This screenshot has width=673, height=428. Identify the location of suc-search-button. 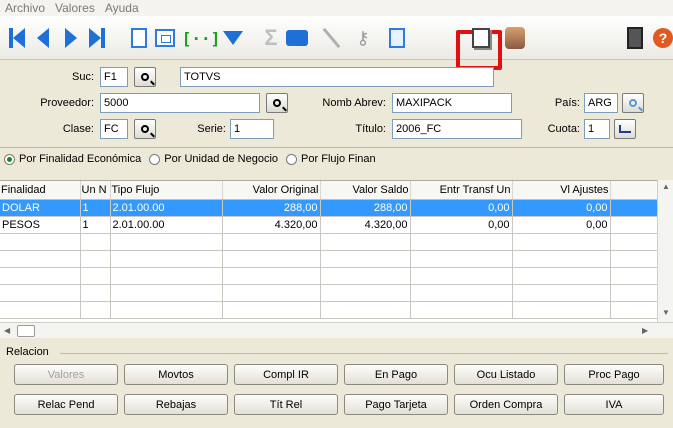
(145, 77).